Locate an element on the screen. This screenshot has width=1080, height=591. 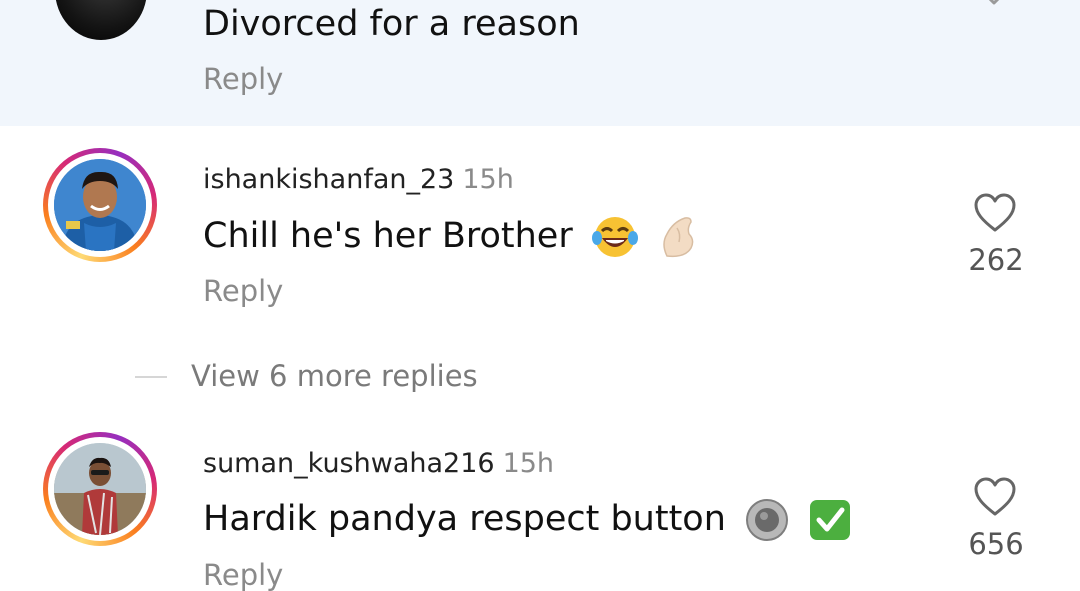
view-more-replies-label: View 6 more replies is located at coordinates (334, 376).